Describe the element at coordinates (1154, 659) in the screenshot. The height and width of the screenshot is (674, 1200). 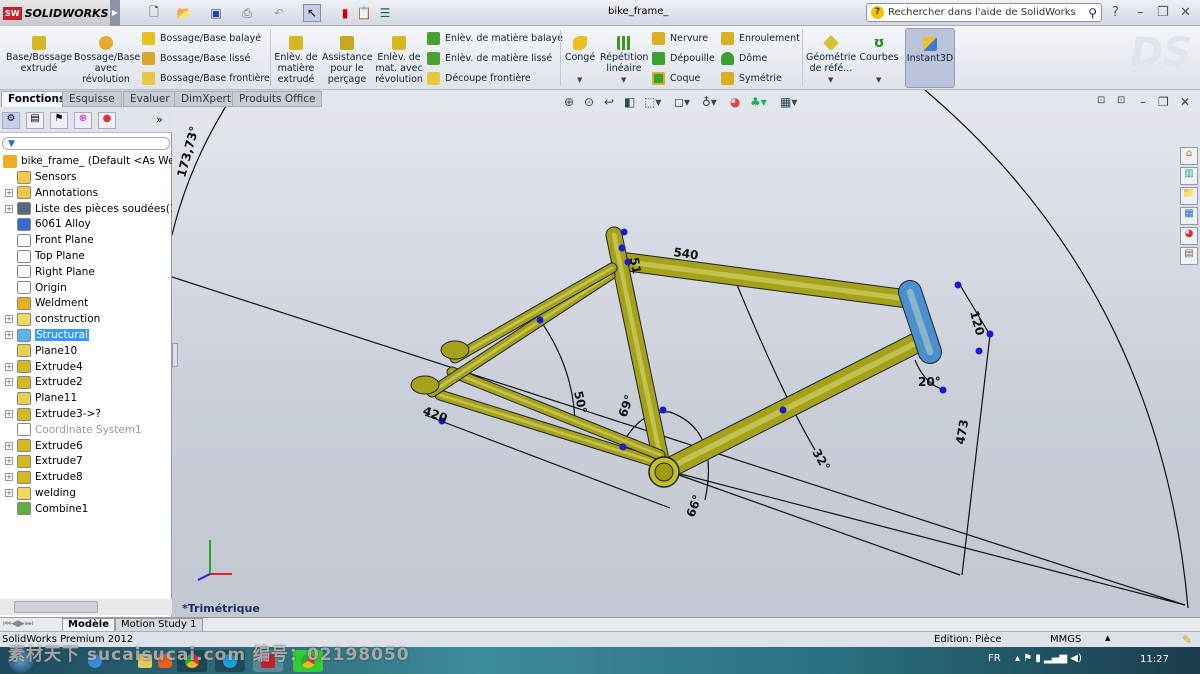
I see `clock: 11:27` at that location.